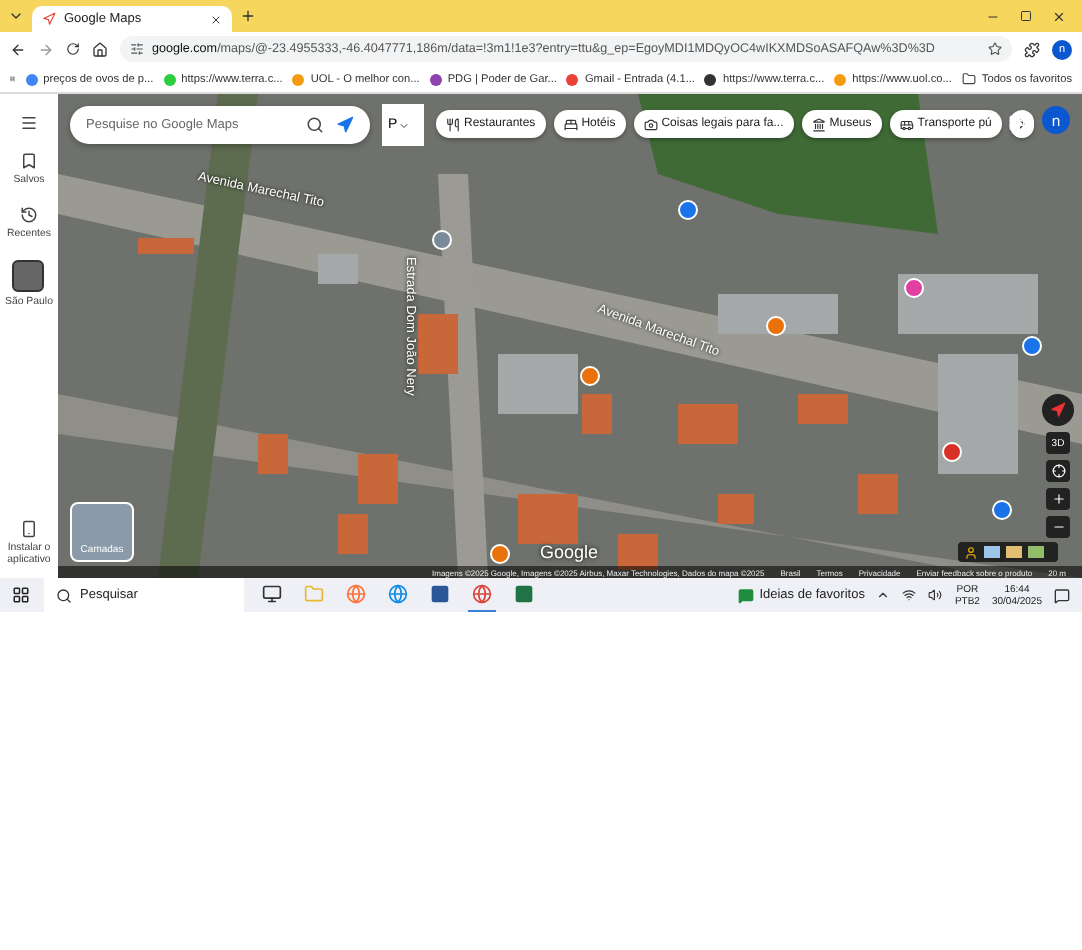 The image size is (1082, 950). Describe the element at coordinates (935, 595) in the screenshot. I see `volume-icon` at that location.